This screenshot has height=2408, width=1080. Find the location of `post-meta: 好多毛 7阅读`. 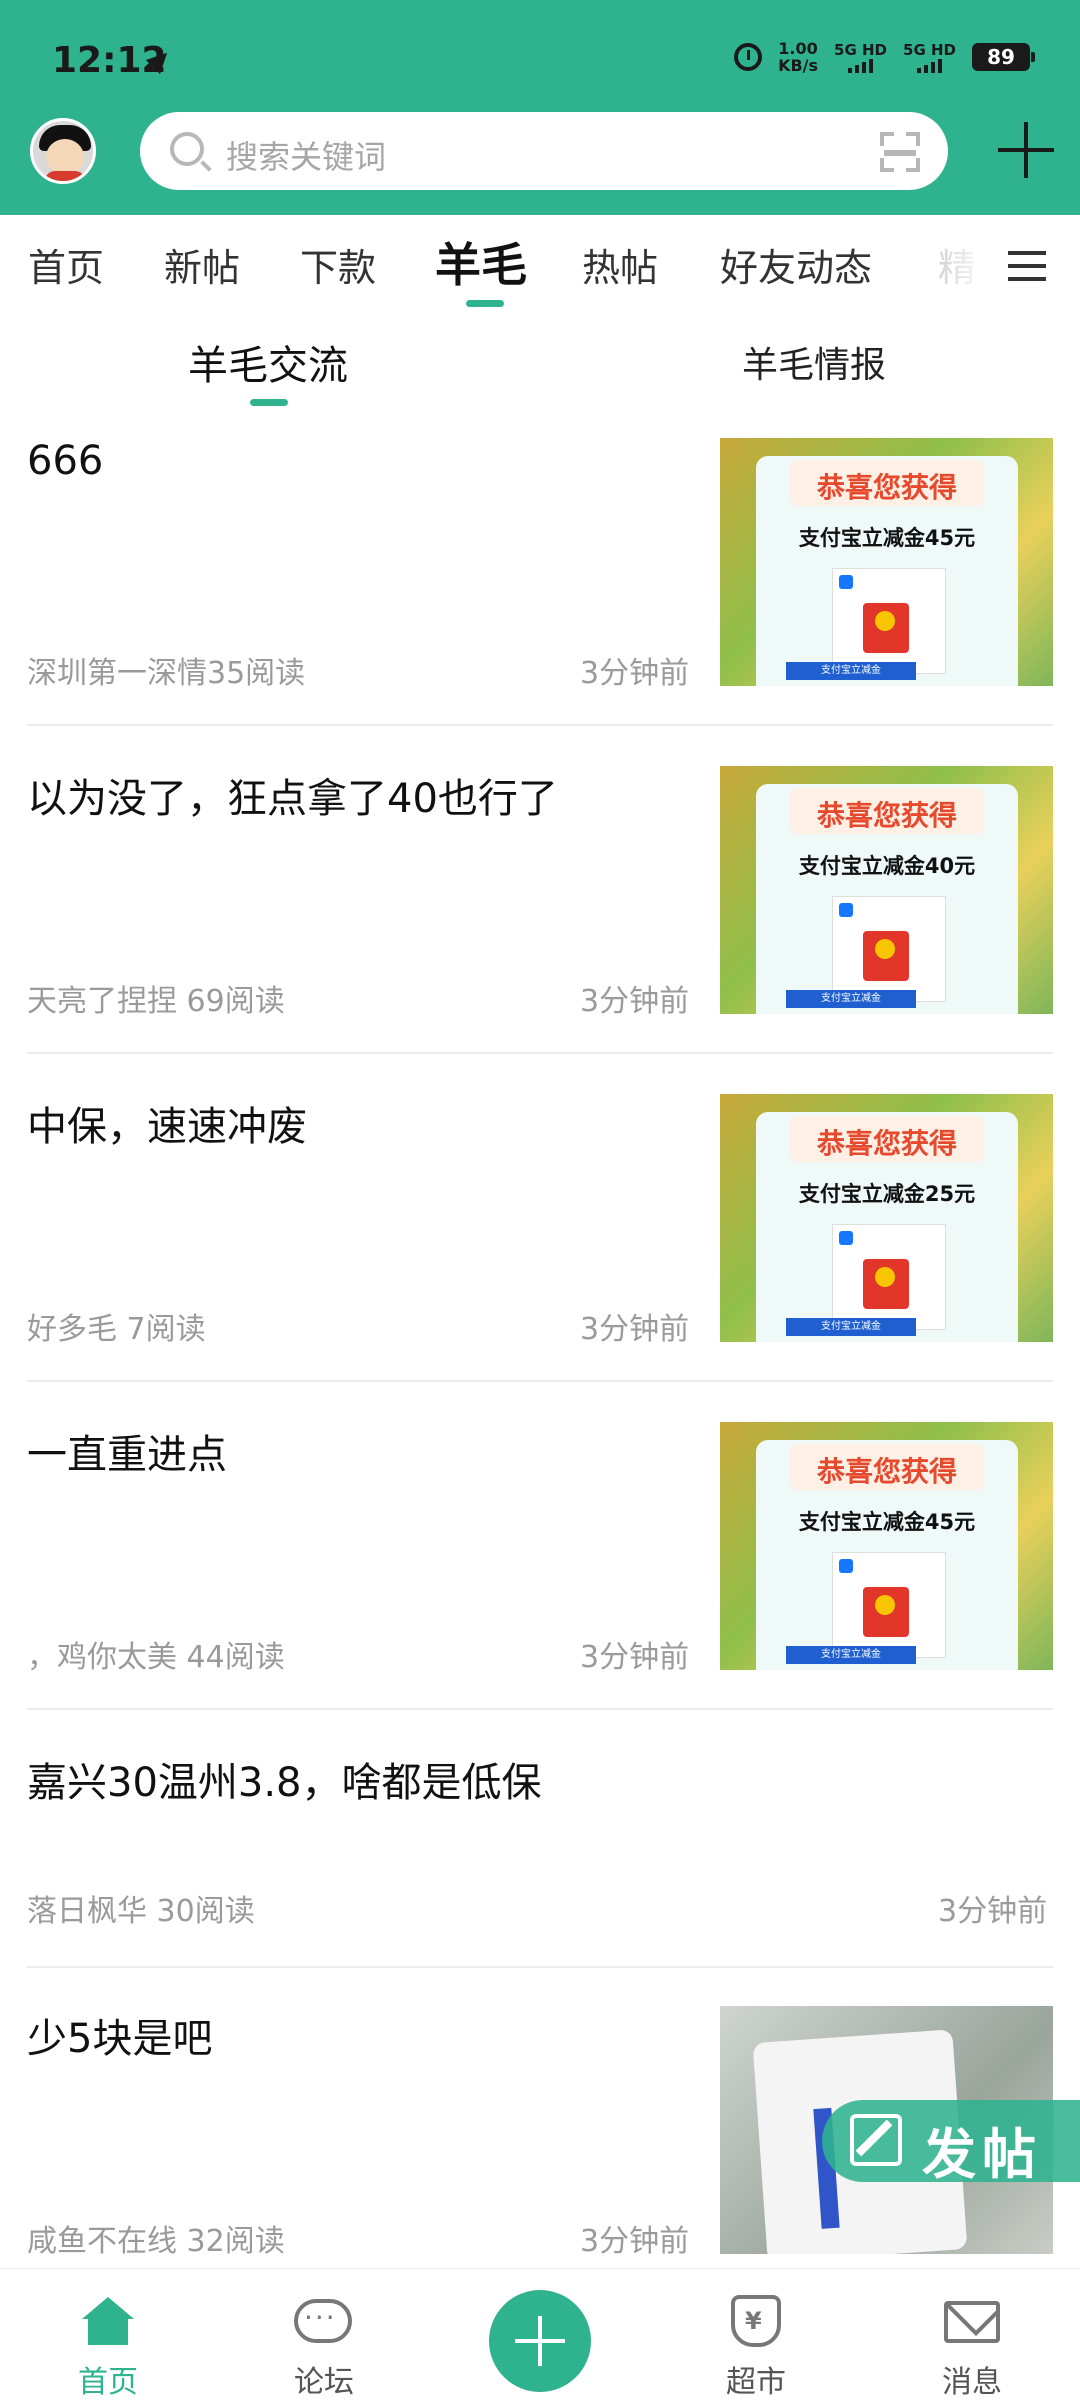

post-meta: 好多毛 7阅读 is located at coordinates (116, 1329).